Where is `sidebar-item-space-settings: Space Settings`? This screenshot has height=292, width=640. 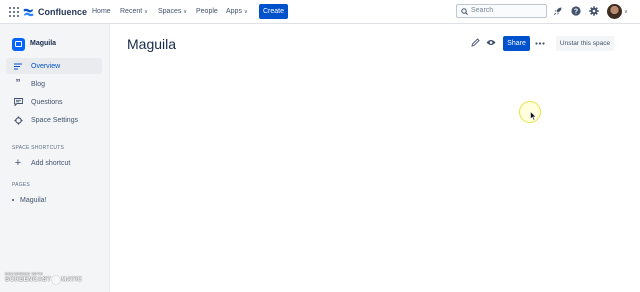 sidebar-item-space-settings: Space Settings is located at coordinates (54, 120).